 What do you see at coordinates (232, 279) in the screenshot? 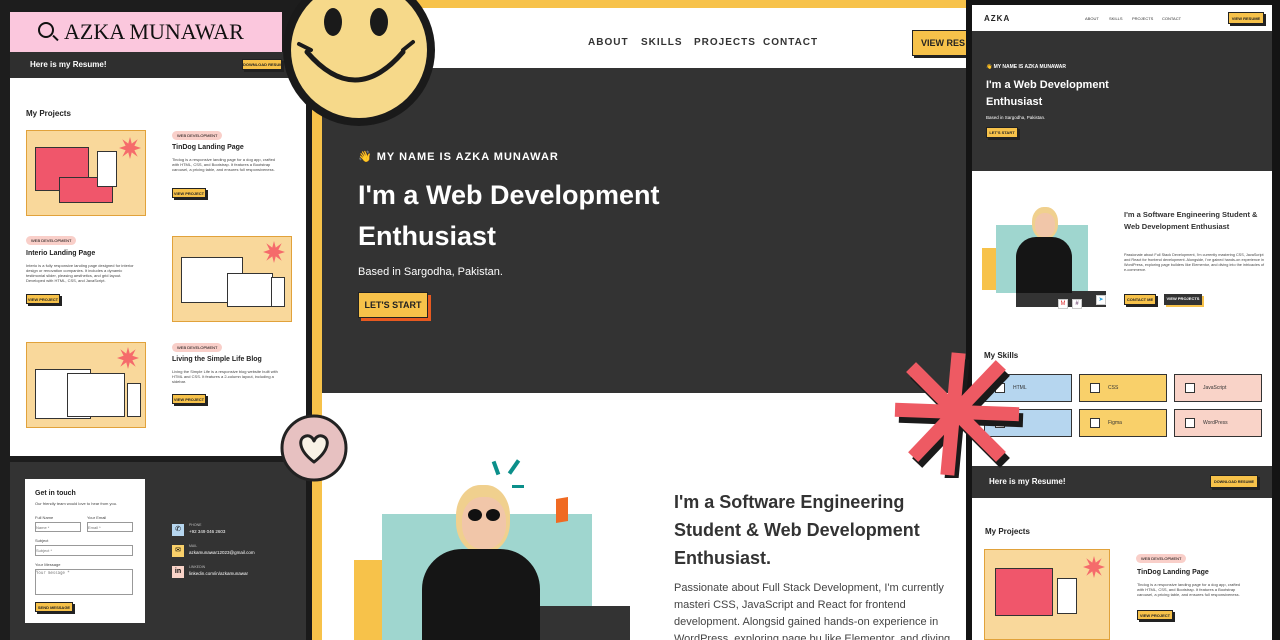
I see `project-image-interio` at bounding box center [232, 279].